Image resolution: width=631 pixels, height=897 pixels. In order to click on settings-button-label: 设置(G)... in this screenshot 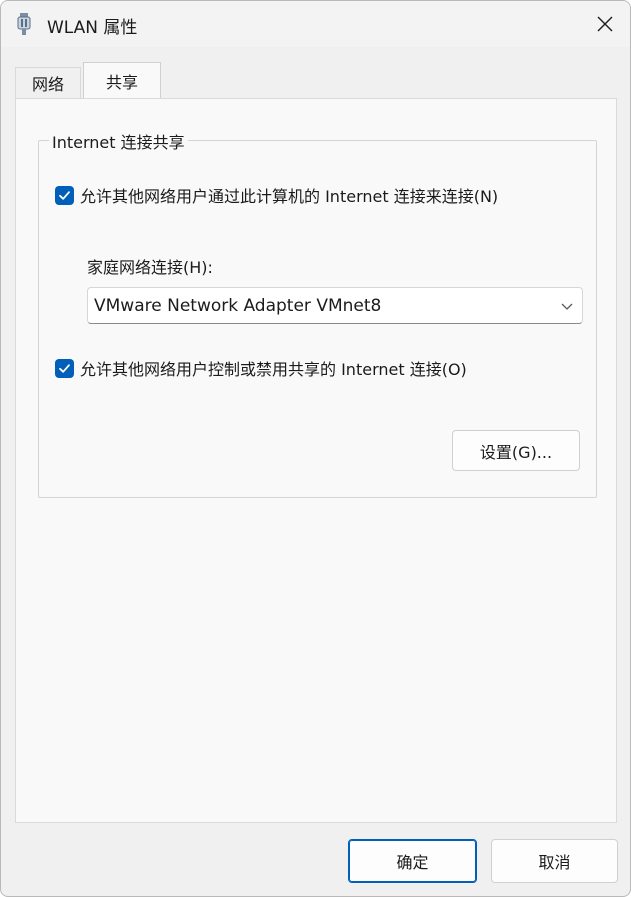, I will do `click(516, 452)`.